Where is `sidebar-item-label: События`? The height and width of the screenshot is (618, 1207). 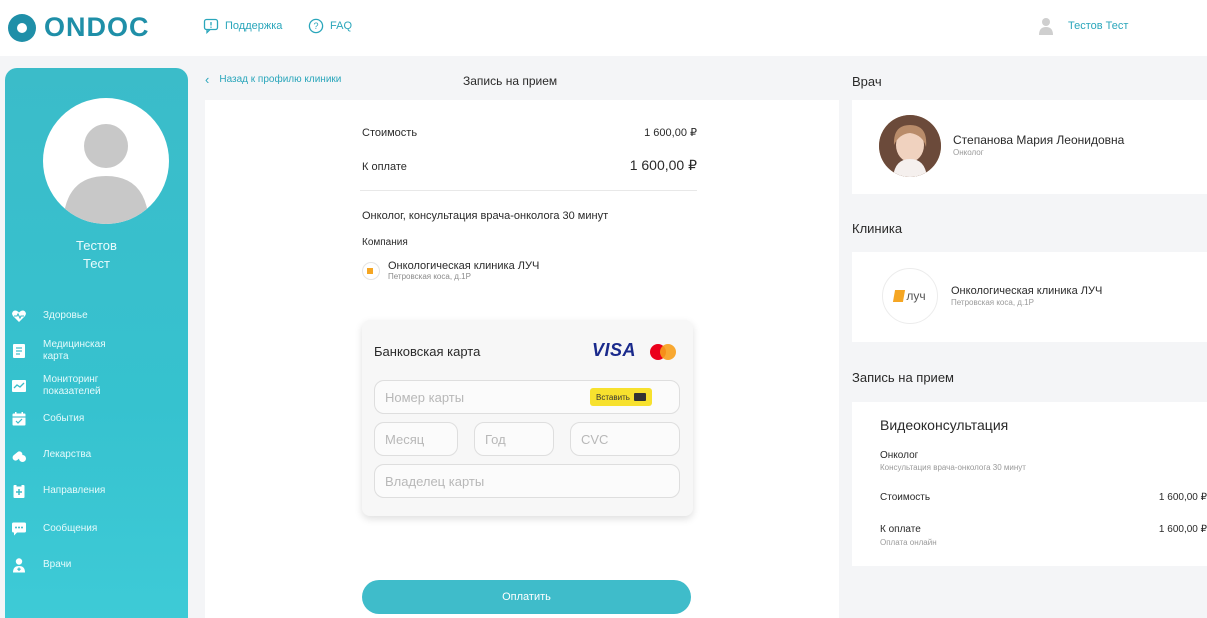
sidebar-item-label: События is located at coordinates (64, 418).